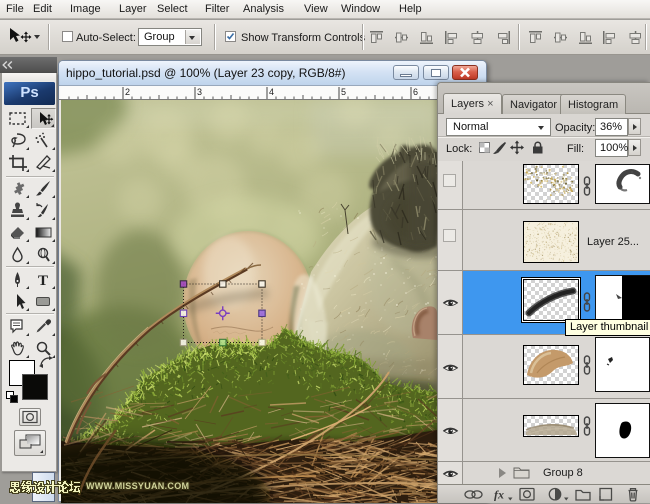 This screenshot has height=504, width=650. Describe the element at coordinates (415, 92) in the screenshot. I see `svg-text: 6` at that location.